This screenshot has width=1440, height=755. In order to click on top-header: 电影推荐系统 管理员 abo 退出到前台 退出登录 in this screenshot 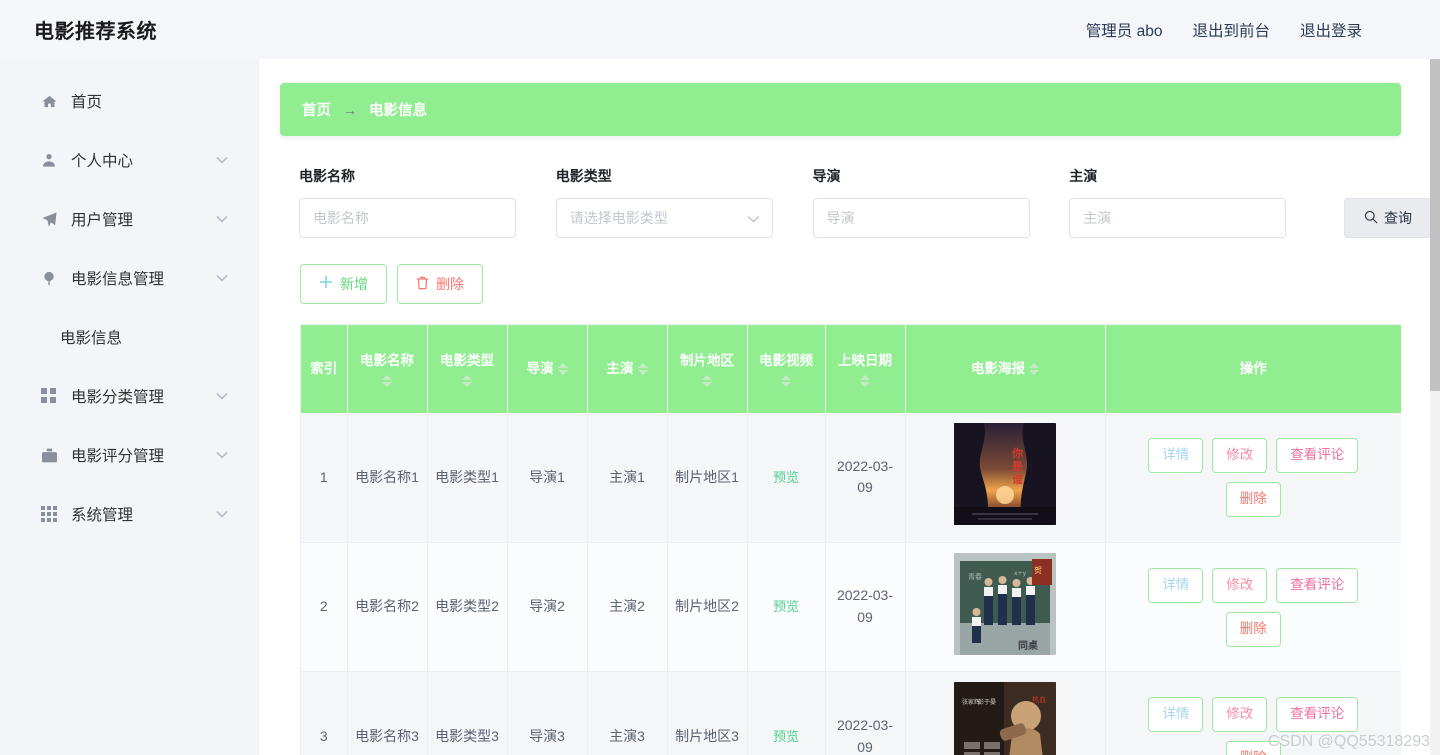, I will do `click(720, 29)`.